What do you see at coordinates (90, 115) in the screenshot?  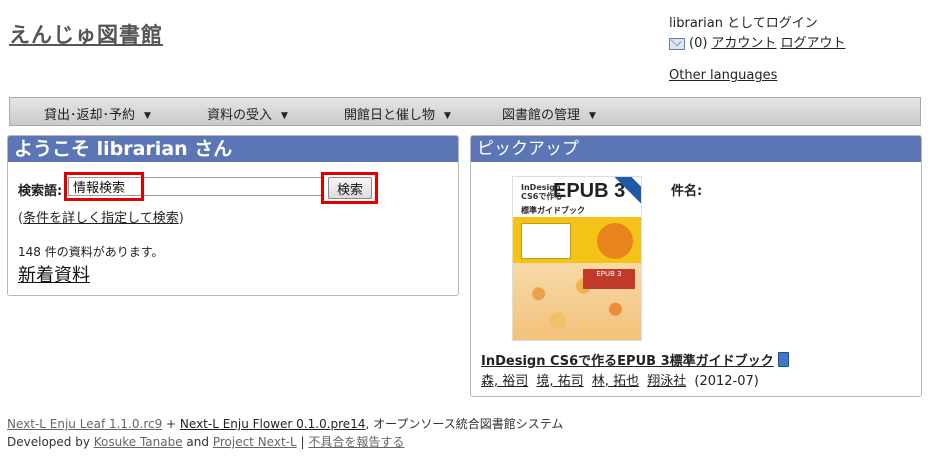 I see `menu-label: 貸出･返却･予約` at bounding box center [90, 115].